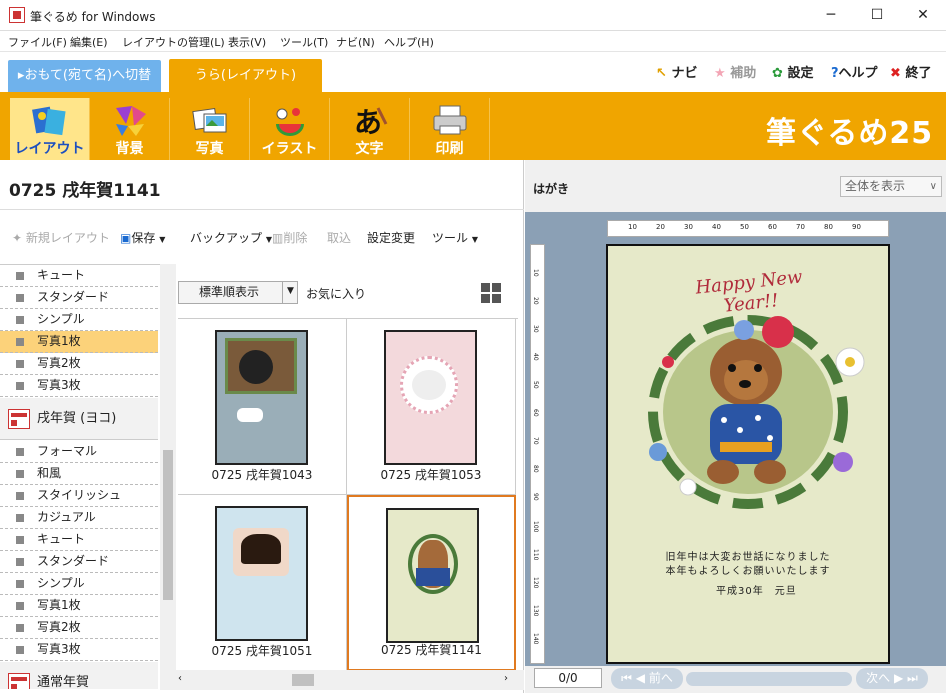 The height and width of the screenshot is (693, 946). Describe the element at coordinates (79, 496) in the screenshot. I see `category-item: スタイリッシュ` at that location.